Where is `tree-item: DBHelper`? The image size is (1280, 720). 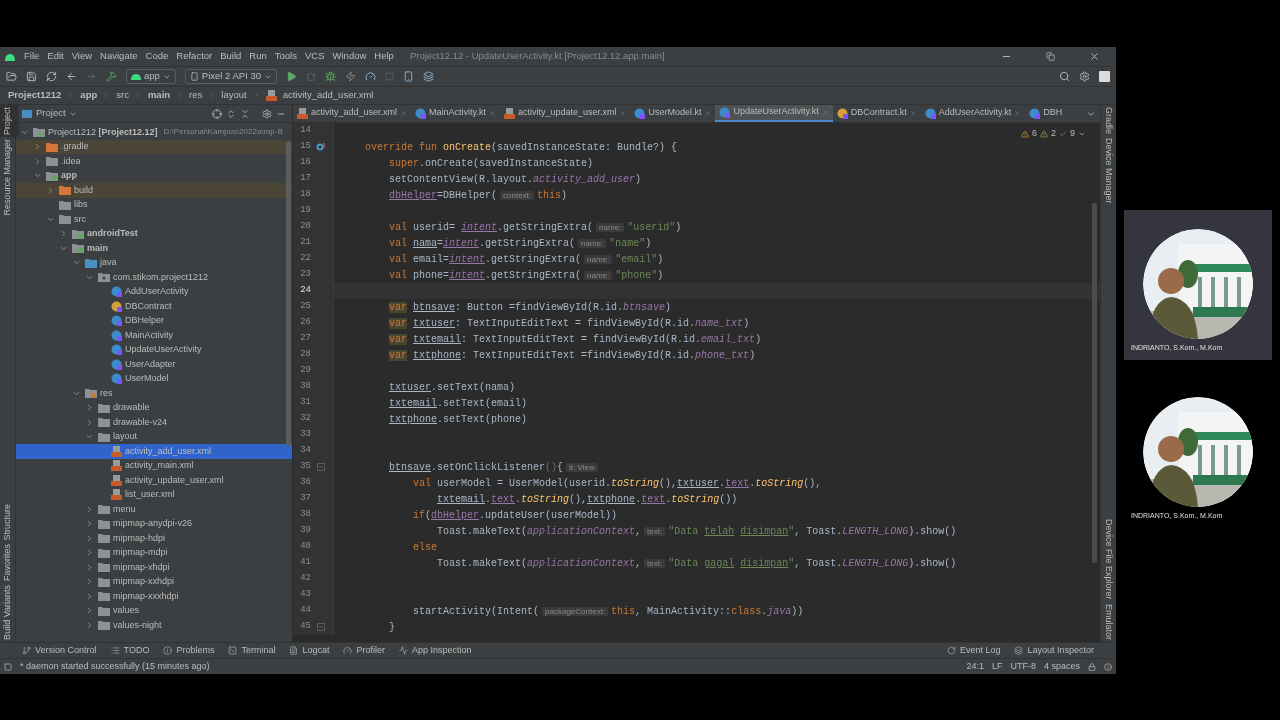 tree-item: DBHelper is located at coordinates (154, 320).